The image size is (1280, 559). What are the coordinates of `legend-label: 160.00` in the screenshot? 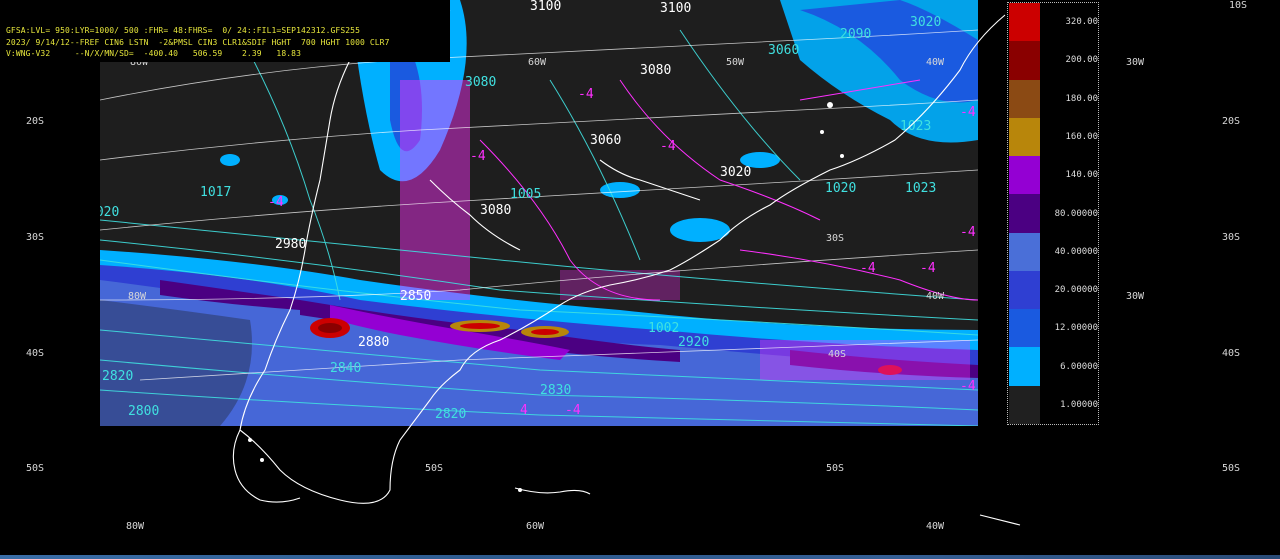 It's located at (1081, 136).